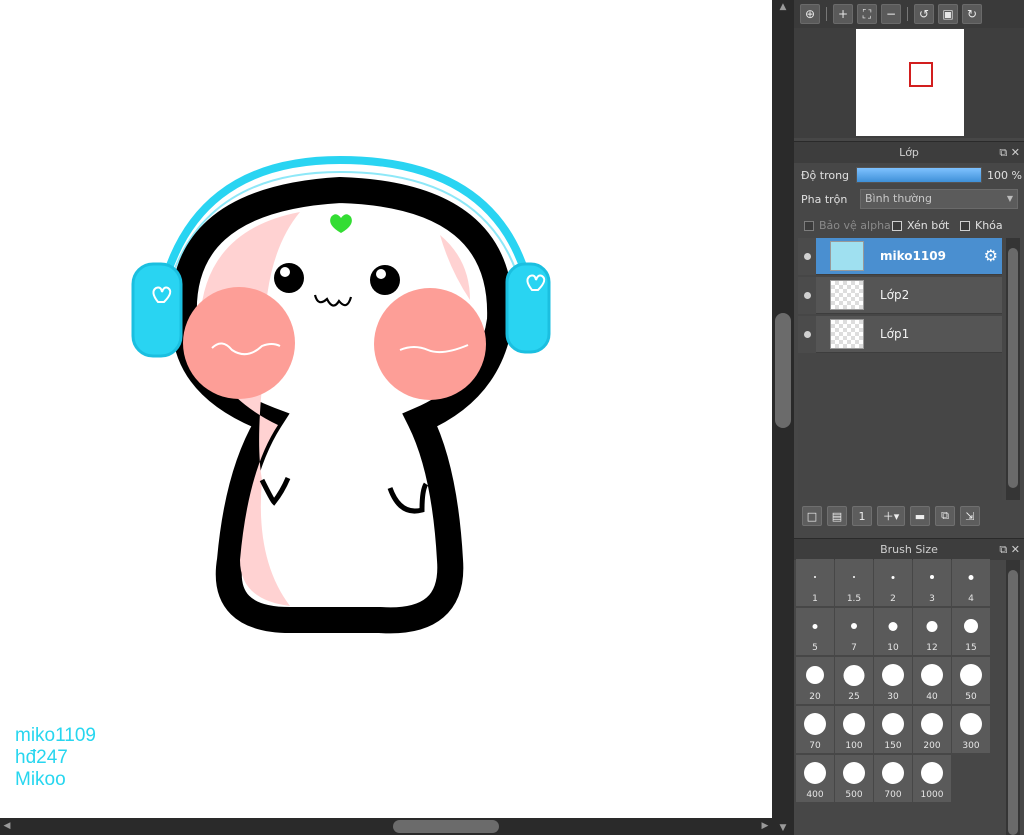 The width and height of the screenshot is (1024, 835). What do you see at coordinates (971, 582) in the screenshot?
I see `brush-size-option: 4` at bounding box center [971, 582].